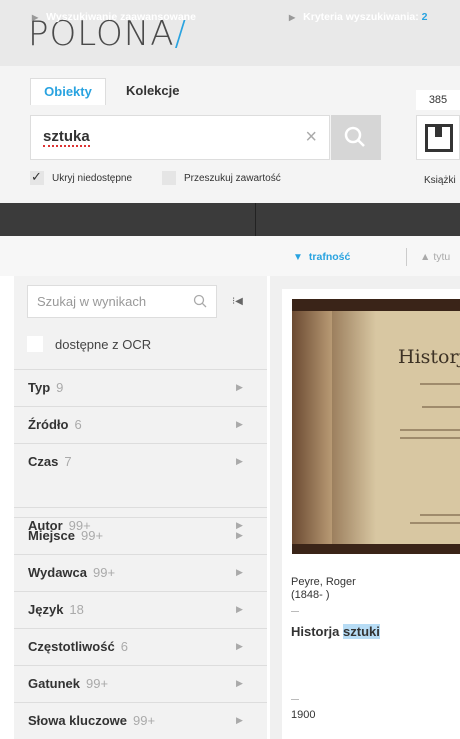  I want to click on facet-name: Źródło, so click(48, 424).